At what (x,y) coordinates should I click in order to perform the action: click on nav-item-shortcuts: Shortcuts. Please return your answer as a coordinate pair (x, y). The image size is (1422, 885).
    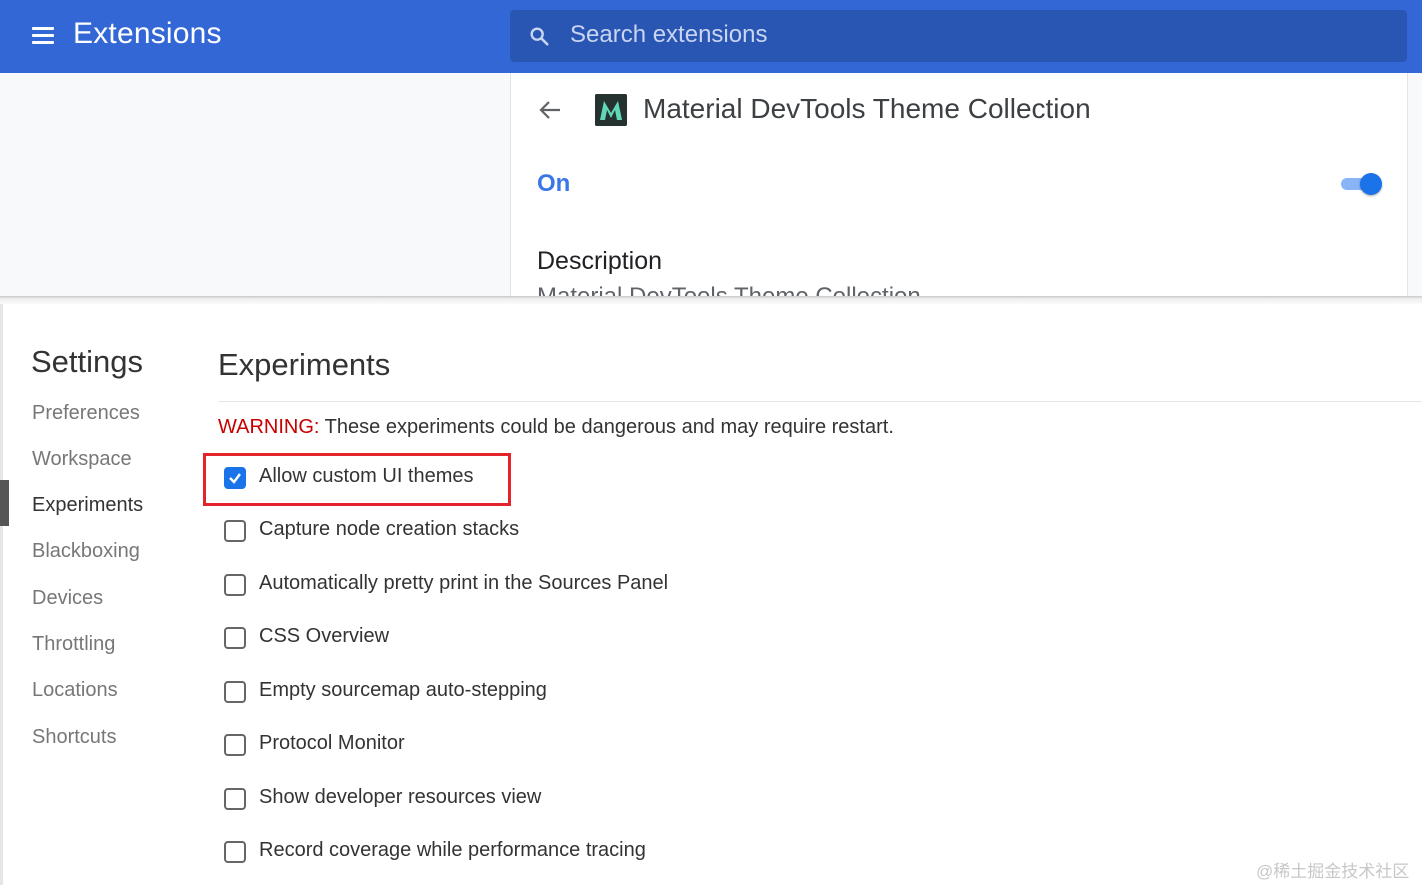
    Looking at the image, I should click on (74, 737).